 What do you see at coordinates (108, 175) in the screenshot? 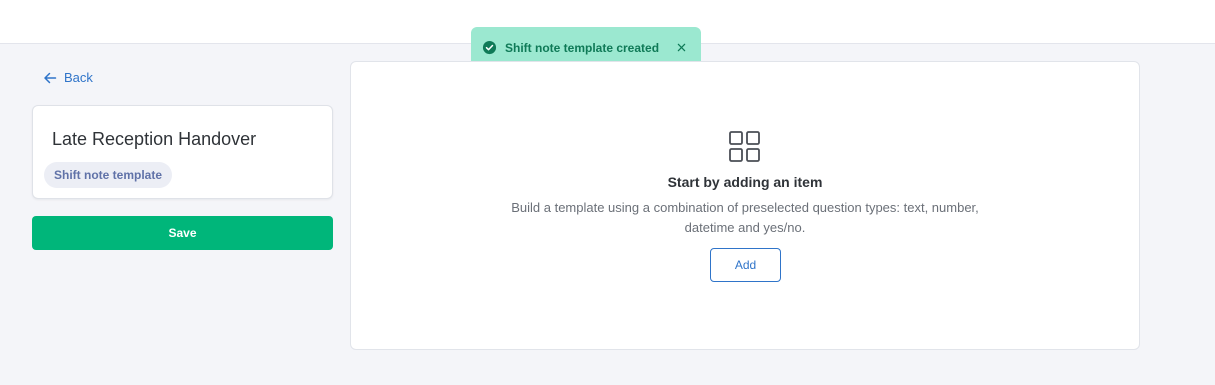
I see `template-type-badge: Shift note template` at bounding box center [108, 175].